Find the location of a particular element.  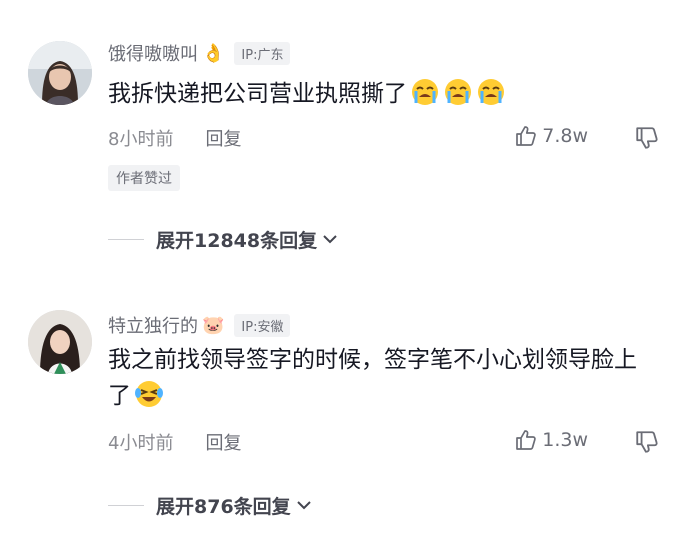

laughing-tears-icon is located at coordinates (149, 394).